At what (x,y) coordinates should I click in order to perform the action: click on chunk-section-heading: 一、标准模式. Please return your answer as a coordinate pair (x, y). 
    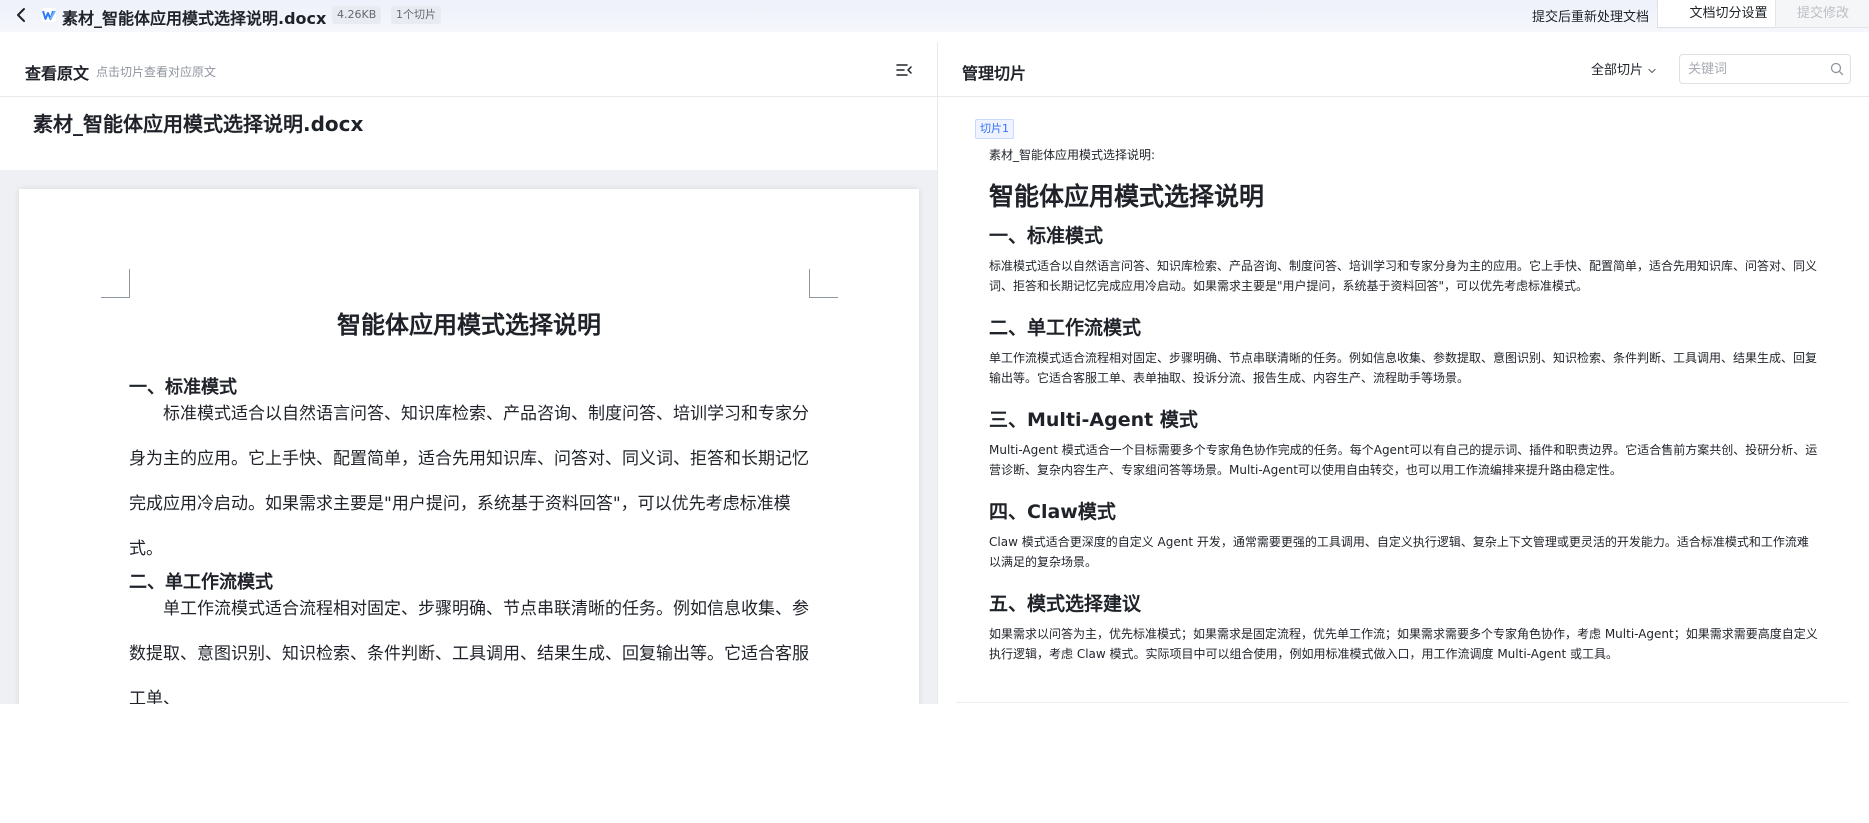
    Looking at the image, I should click on (1046, 236).